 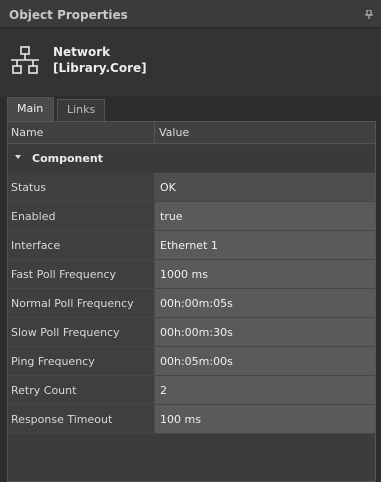 I want to click on network-icon, so click(x=25, y=60).